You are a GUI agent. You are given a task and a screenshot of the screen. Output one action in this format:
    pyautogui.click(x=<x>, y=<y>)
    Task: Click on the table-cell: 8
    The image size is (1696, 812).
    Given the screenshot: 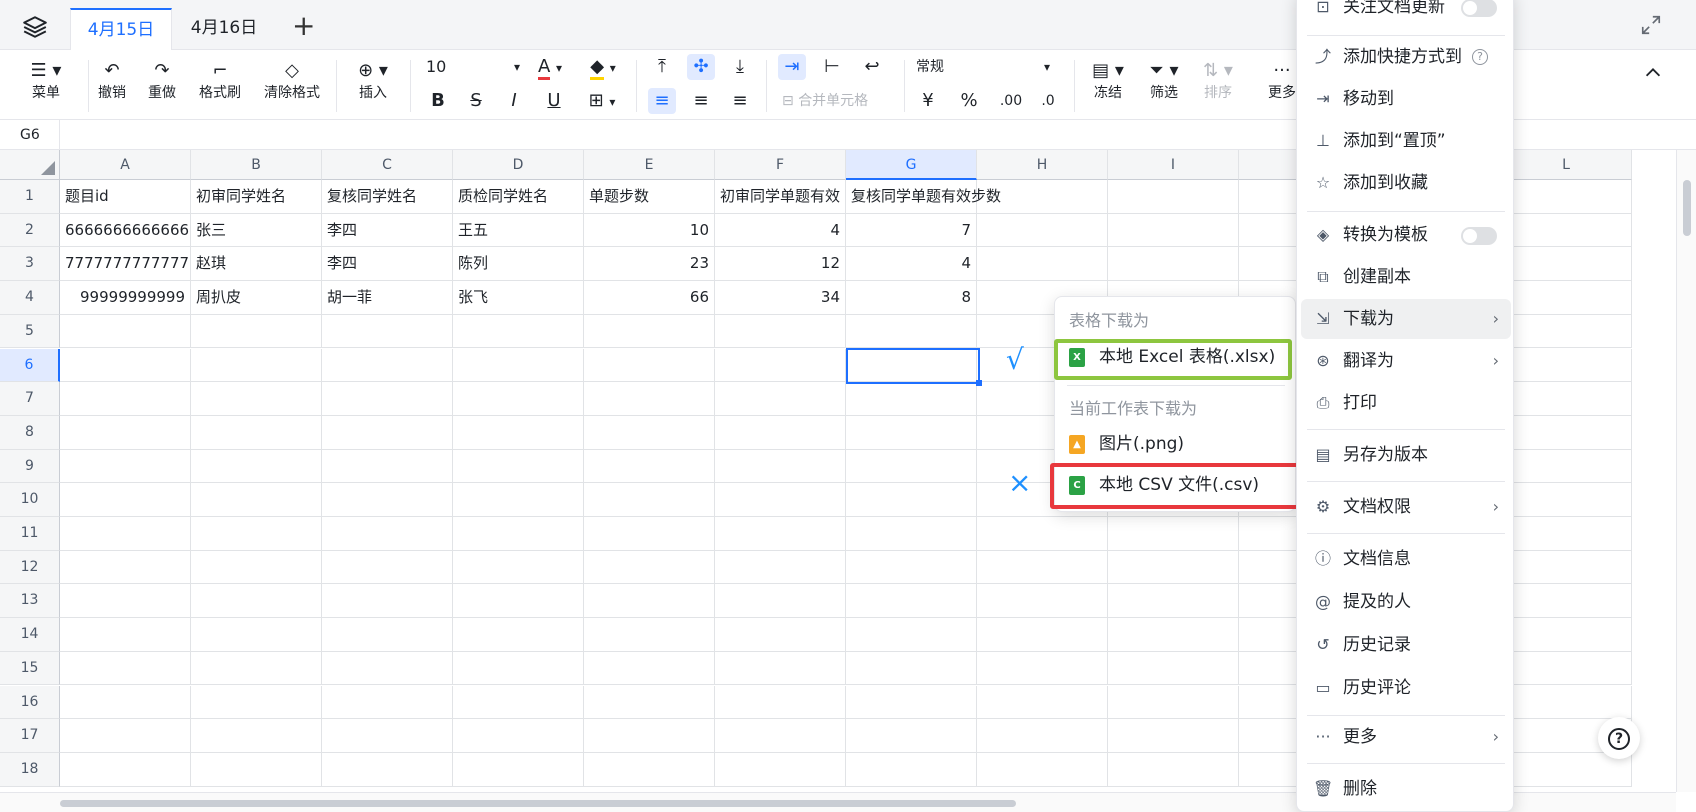 What is the action you would take?
    pyautogui.click(x=911, y=298)
    